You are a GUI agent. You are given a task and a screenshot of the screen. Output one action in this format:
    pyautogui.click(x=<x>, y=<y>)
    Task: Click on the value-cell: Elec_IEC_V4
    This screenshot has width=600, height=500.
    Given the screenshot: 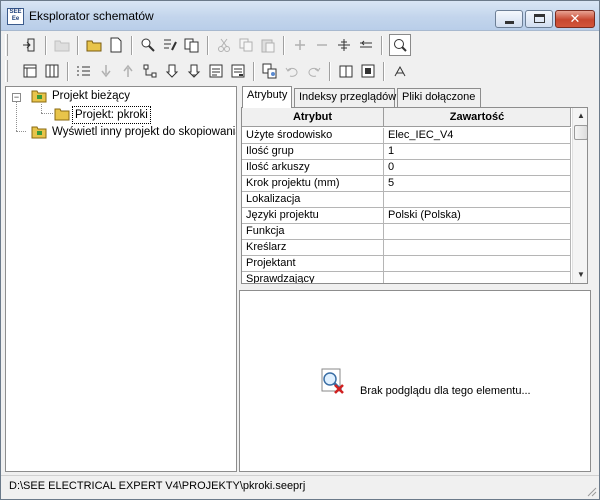 What is the action you would take?
    pyautogui.click(x=477, y=135)
    